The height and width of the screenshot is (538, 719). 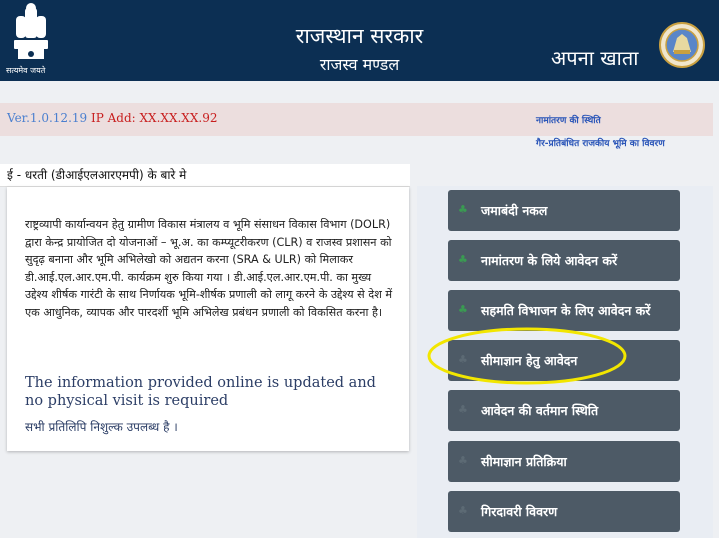 What do you see at coordinates (524, 461) in the screenshot?
I see `button-label: सीमाज्ञान प्रतिक्रिया` at bounding box center [524, 461].